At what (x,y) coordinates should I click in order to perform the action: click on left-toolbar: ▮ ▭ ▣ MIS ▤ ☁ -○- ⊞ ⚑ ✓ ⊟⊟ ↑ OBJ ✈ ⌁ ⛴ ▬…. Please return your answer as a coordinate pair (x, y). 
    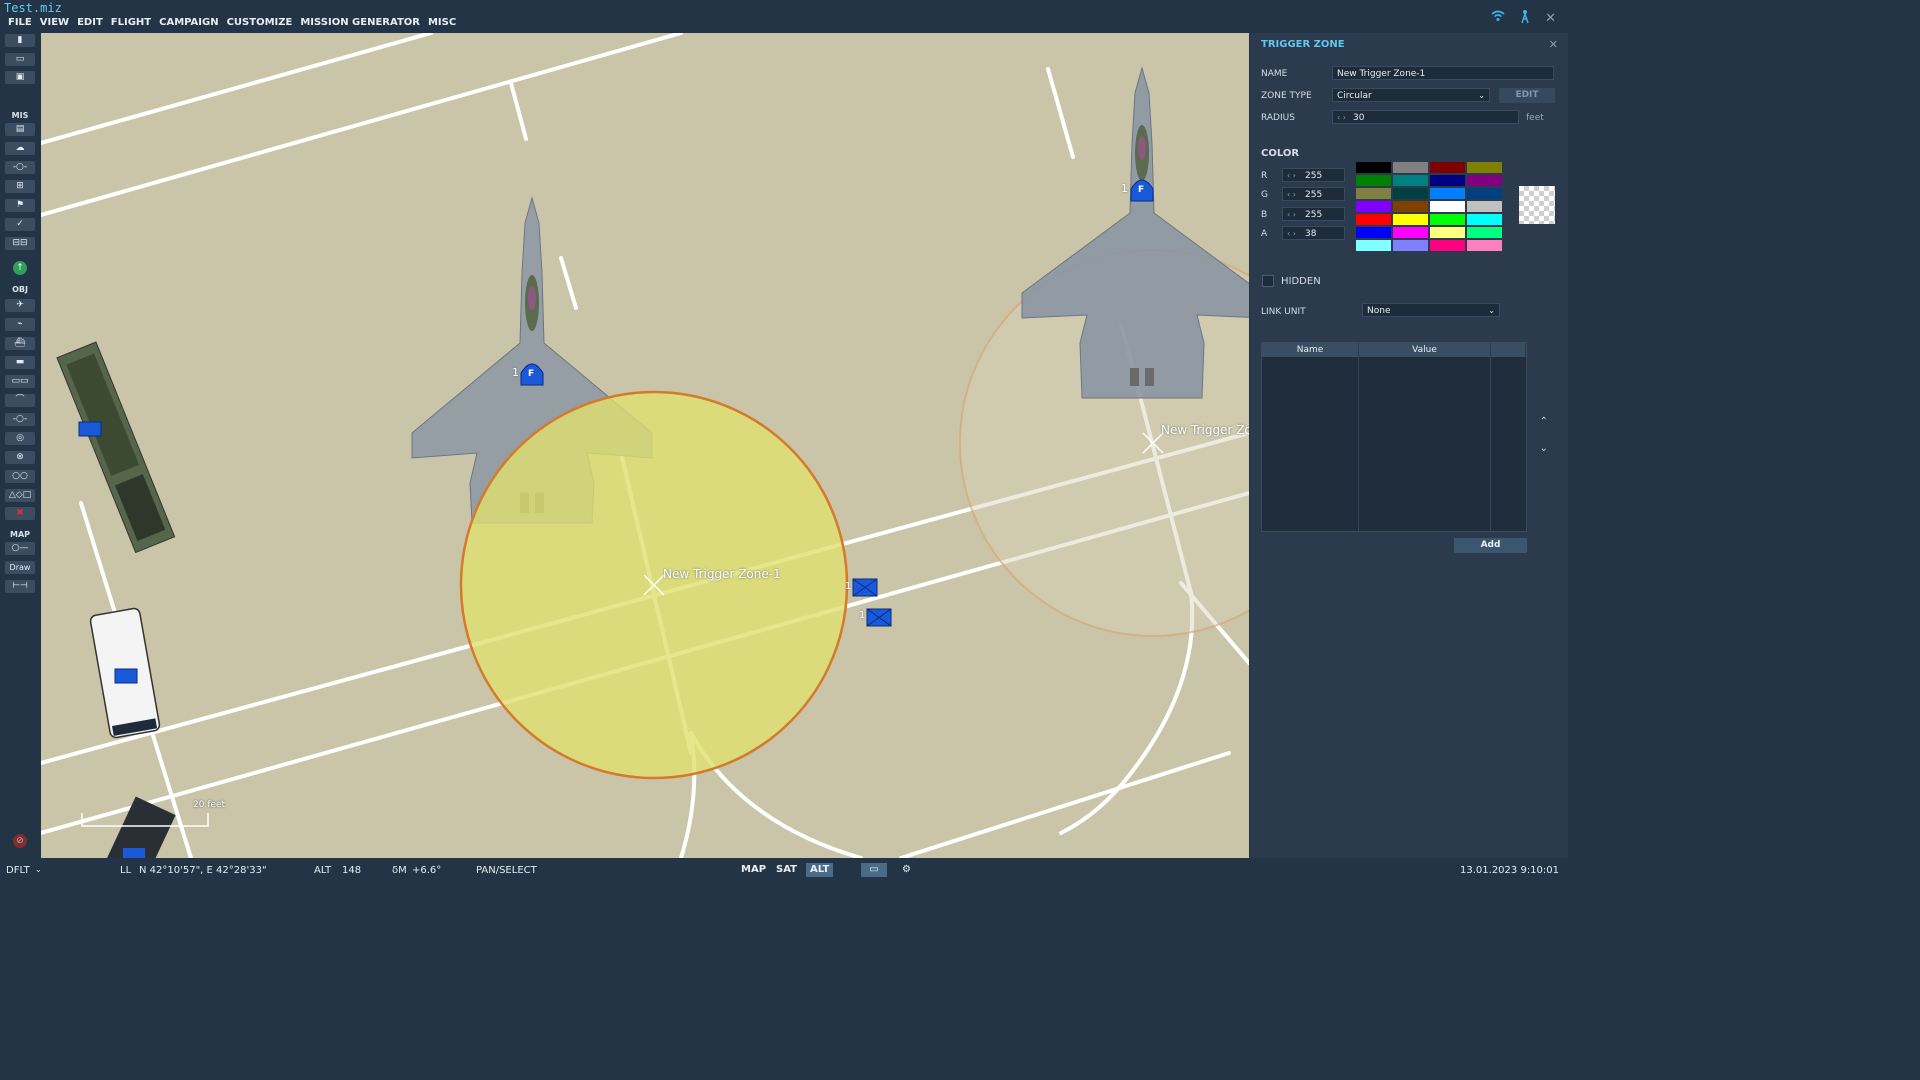
    Looking at the image, I should click on (20, 445).